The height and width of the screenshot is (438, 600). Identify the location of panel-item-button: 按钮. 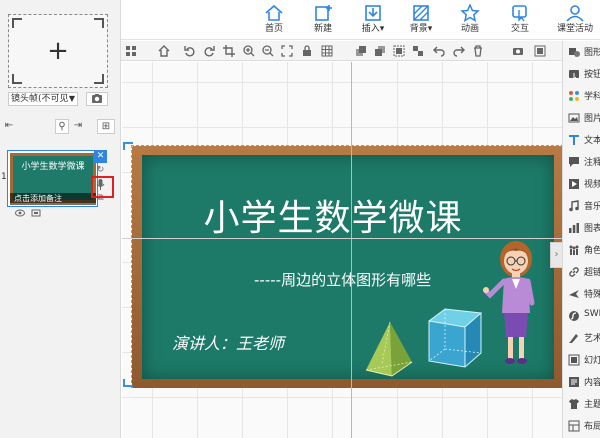
(581, 74).